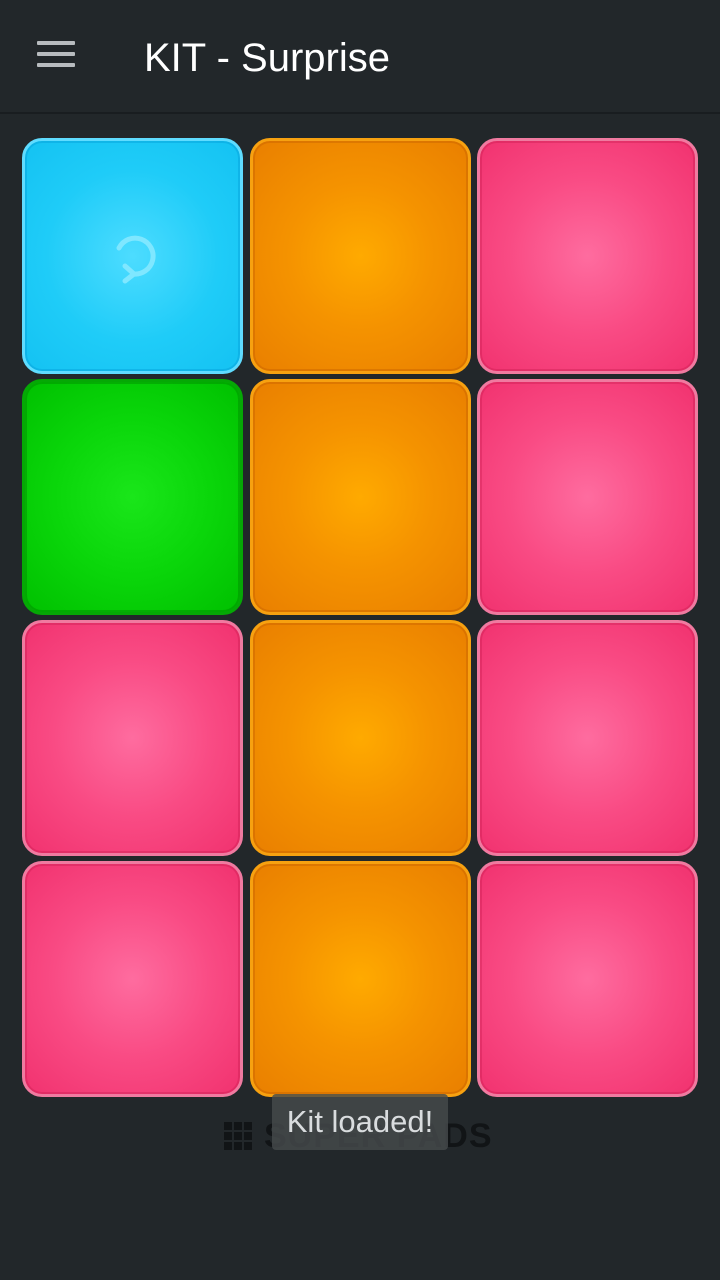 This screenshot has height=1280, width=720. I want to click on toast-message: Kit loaded!, so click(360, 1122).